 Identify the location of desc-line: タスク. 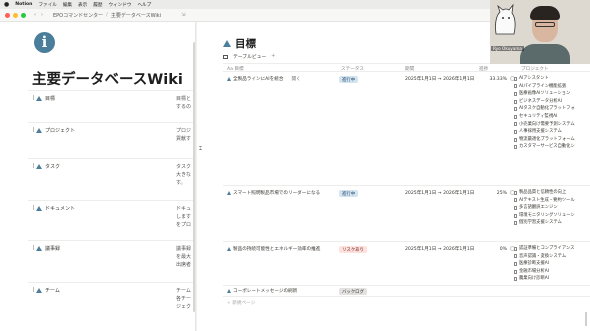
(184, 167).